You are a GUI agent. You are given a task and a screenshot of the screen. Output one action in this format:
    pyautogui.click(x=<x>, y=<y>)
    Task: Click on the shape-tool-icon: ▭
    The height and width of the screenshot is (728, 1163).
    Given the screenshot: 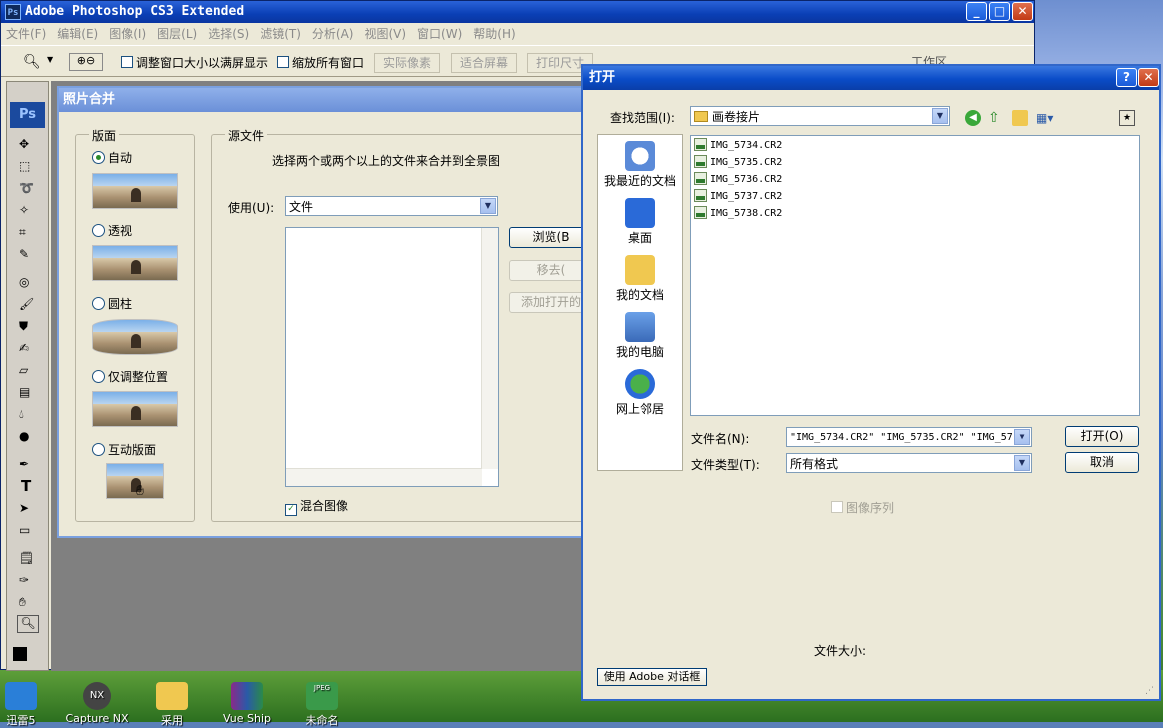 What is the action you would take?
    pyautogui.click(x=24, y=530)
    